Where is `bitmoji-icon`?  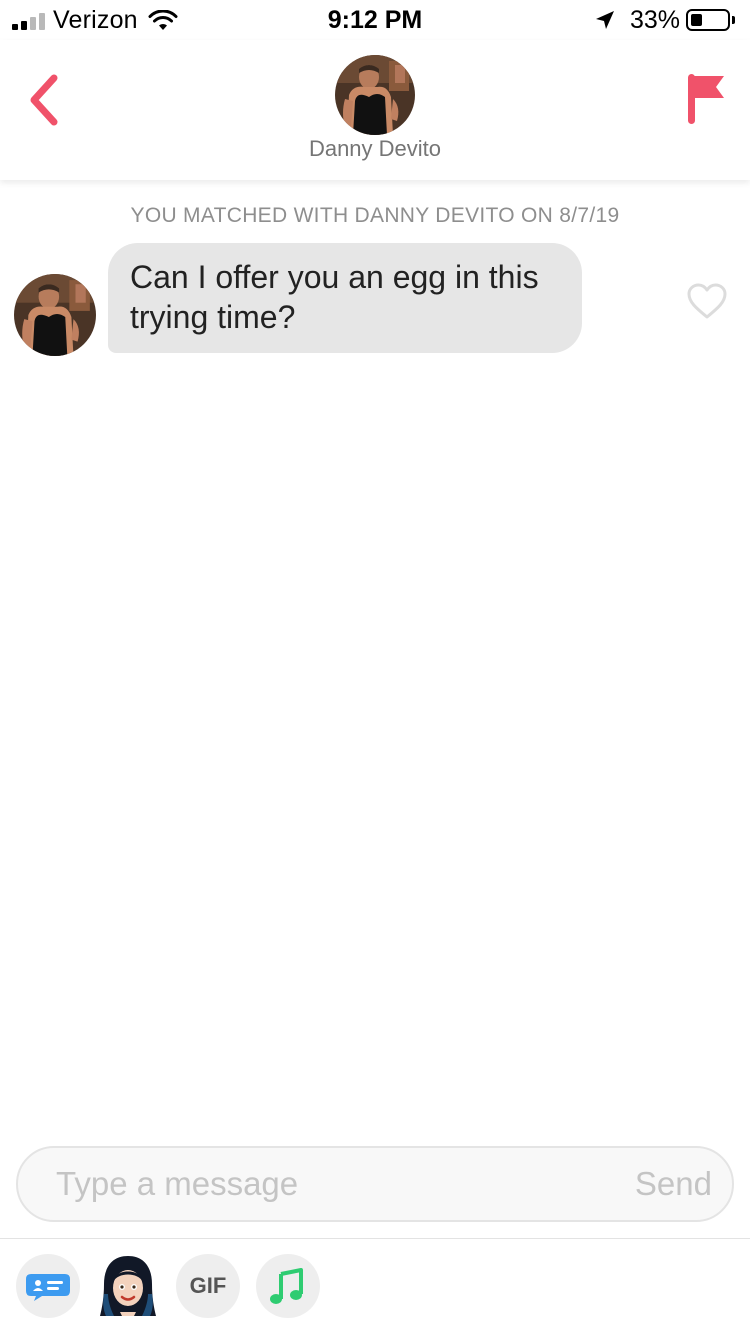
bitmoji-icon is located at coordinates (128, 1286).